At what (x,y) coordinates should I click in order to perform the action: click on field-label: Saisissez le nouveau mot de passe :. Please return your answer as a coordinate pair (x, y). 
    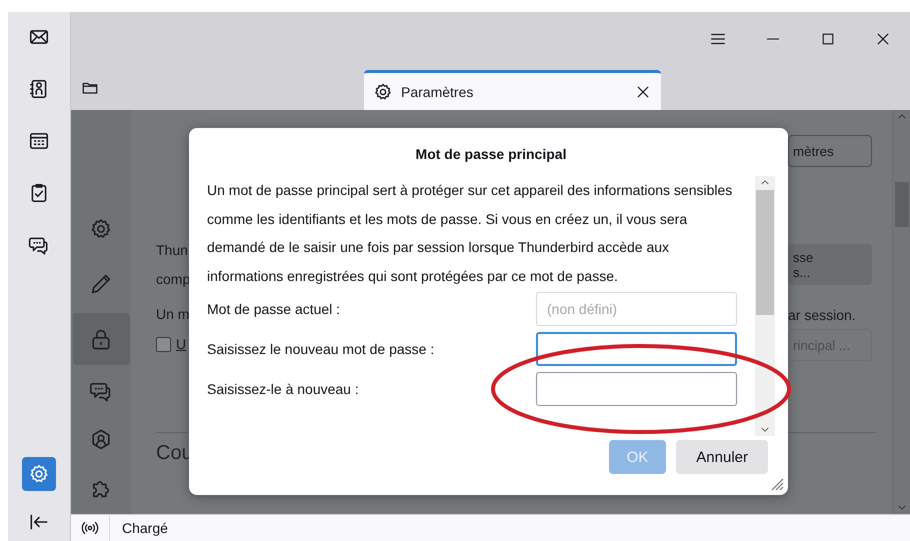
    Looking at the image, I should click on (320, 349).